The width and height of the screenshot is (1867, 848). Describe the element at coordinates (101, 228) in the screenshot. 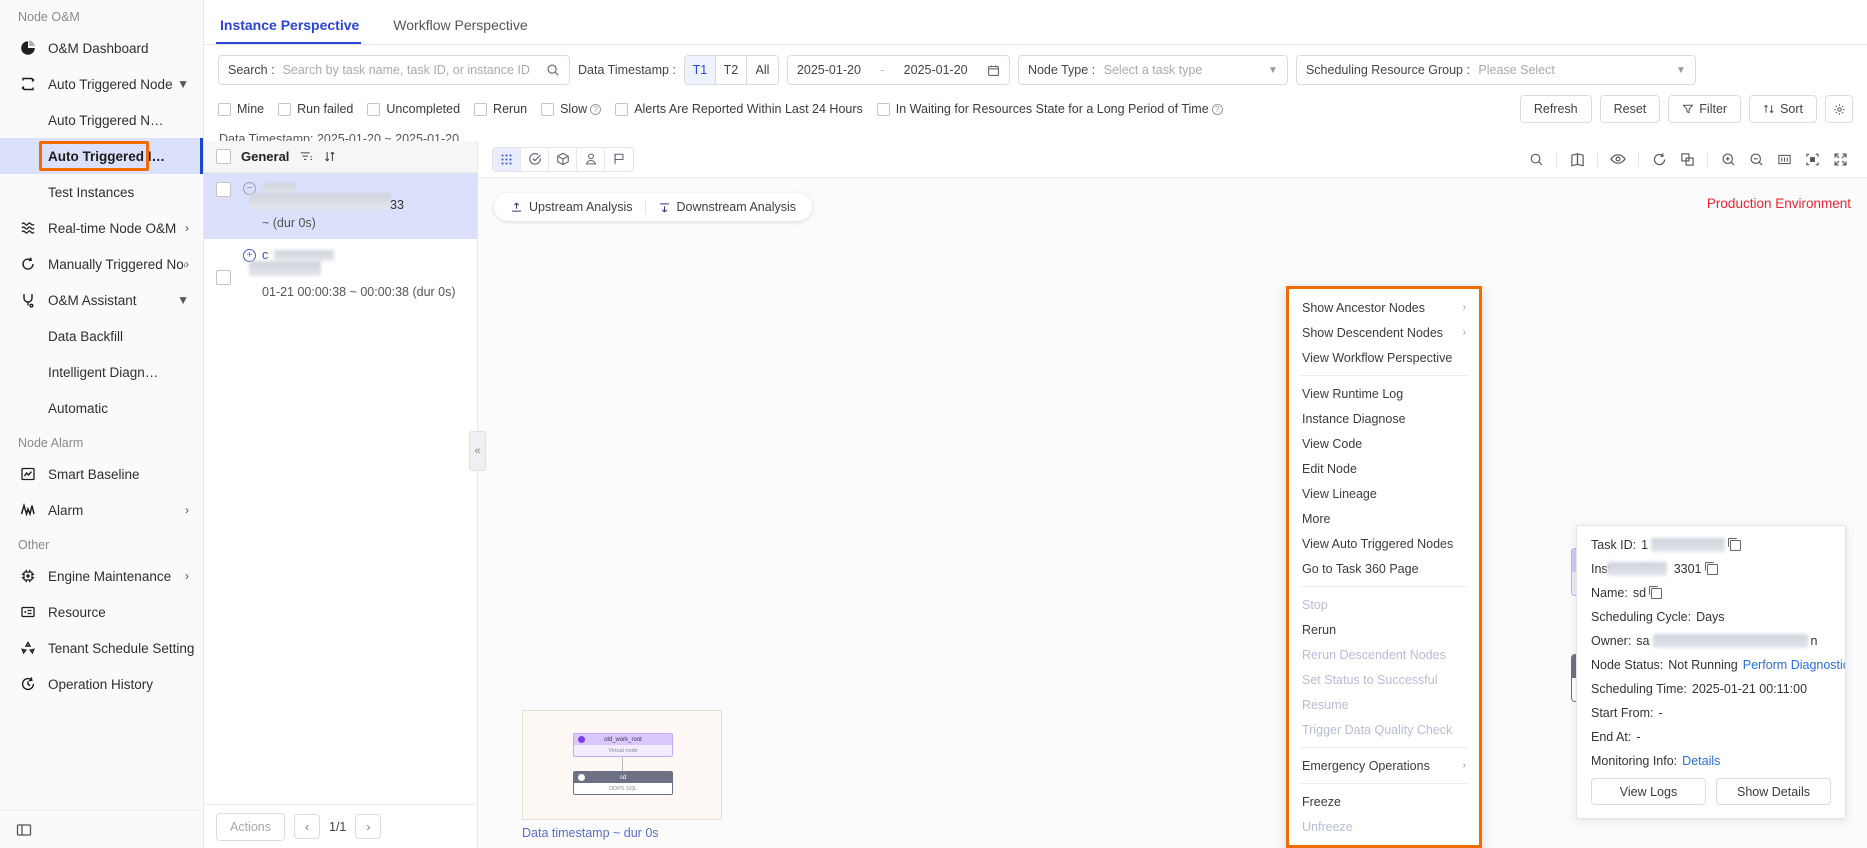

I see `sidebar-item-realtime-node-om: Real-time Node O&M ›` at that location.